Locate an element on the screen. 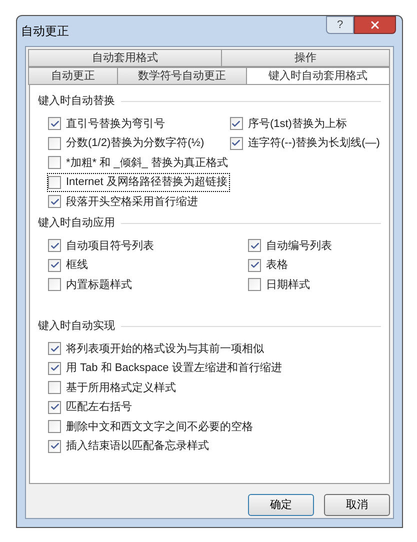 This screenshot has width=417, height=542. tab: 键入时自动套用格式 is located at coordinates (318, 76).